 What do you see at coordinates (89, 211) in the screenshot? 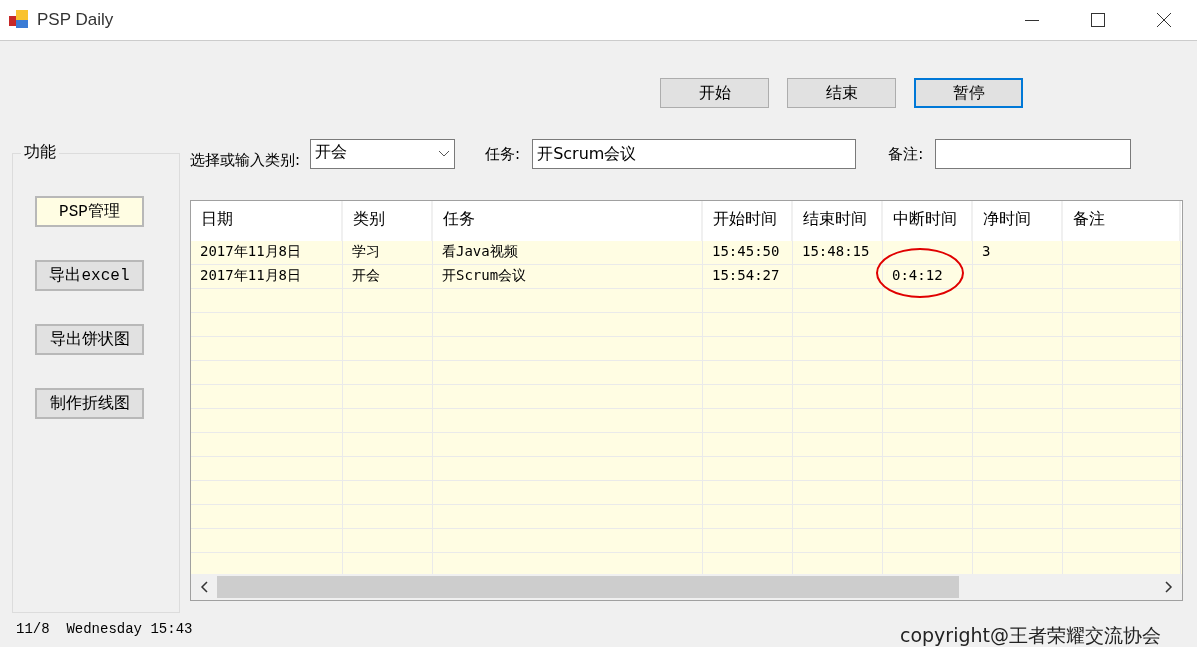
I see `function-button: PSP管理` at bounding box center [89, 211].